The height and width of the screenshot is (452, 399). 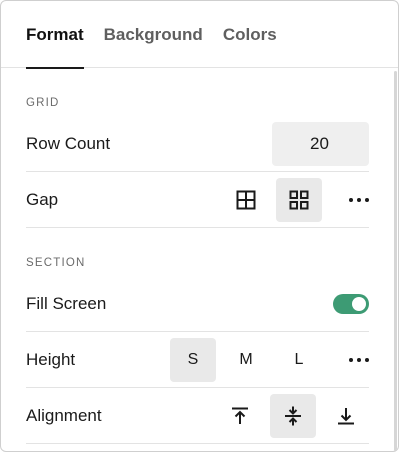 What do you see at coordinates (246, 360) in the screenshot?
I see `height-m-button: M` at bounding box center [246, 360].